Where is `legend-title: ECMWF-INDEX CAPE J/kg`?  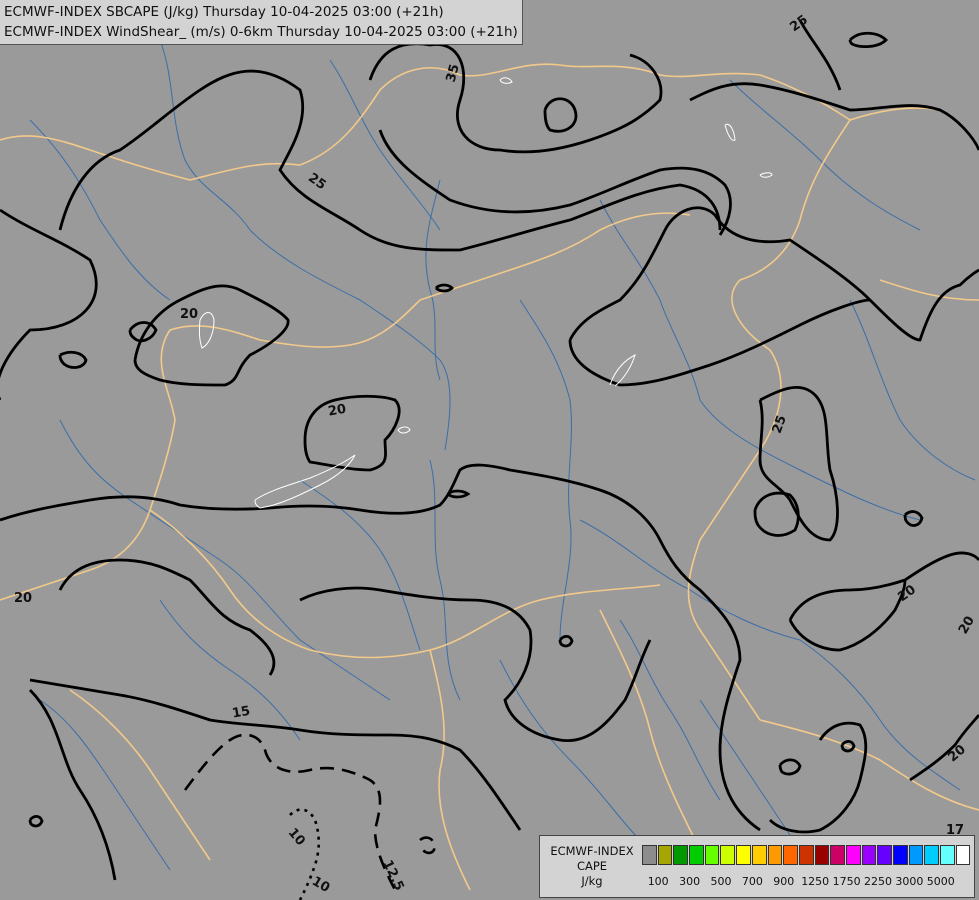
legend-title: ECMWF-INDEX CAPE J/kg is located at coordinates (592, 866).